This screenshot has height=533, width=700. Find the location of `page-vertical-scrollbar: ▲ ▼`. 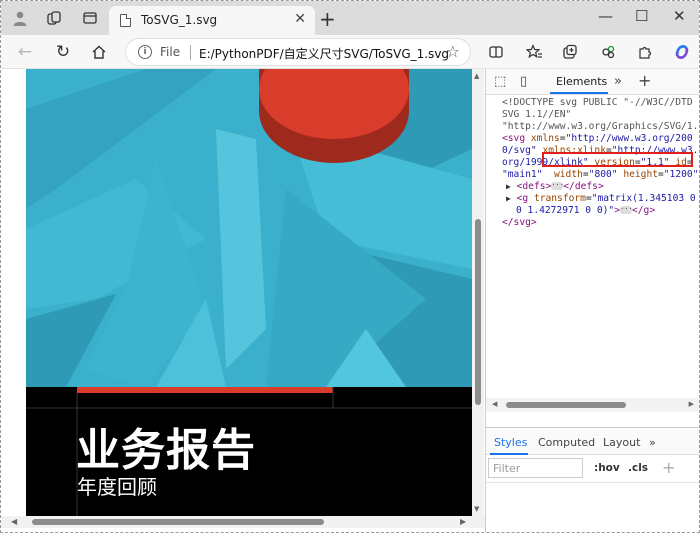

page-vertical-scrollbar: ▲ ▼ is located at coordinates (478, 292).